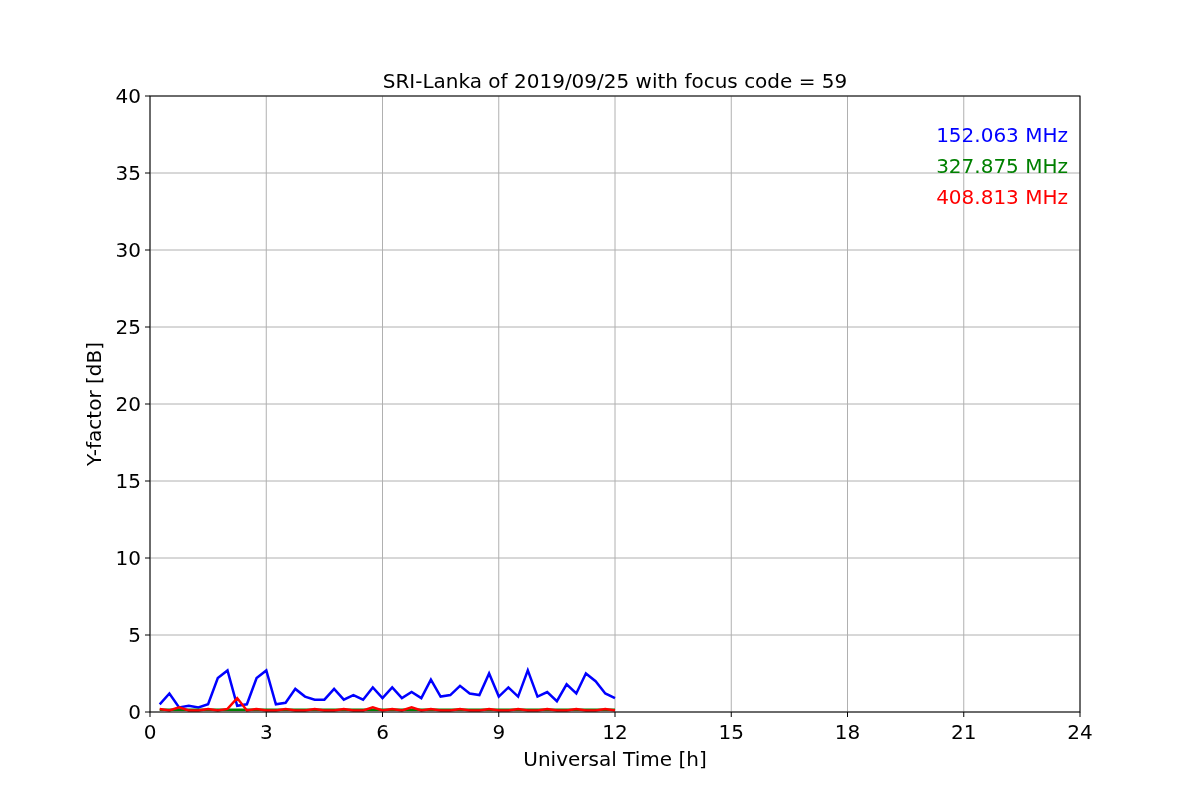 The image size is (1200, 800). What do you see at coordinates (1002, 197) in the screenshot?
I see `legend-label: 408.813 MHz` at bounding box center [1002, 197].